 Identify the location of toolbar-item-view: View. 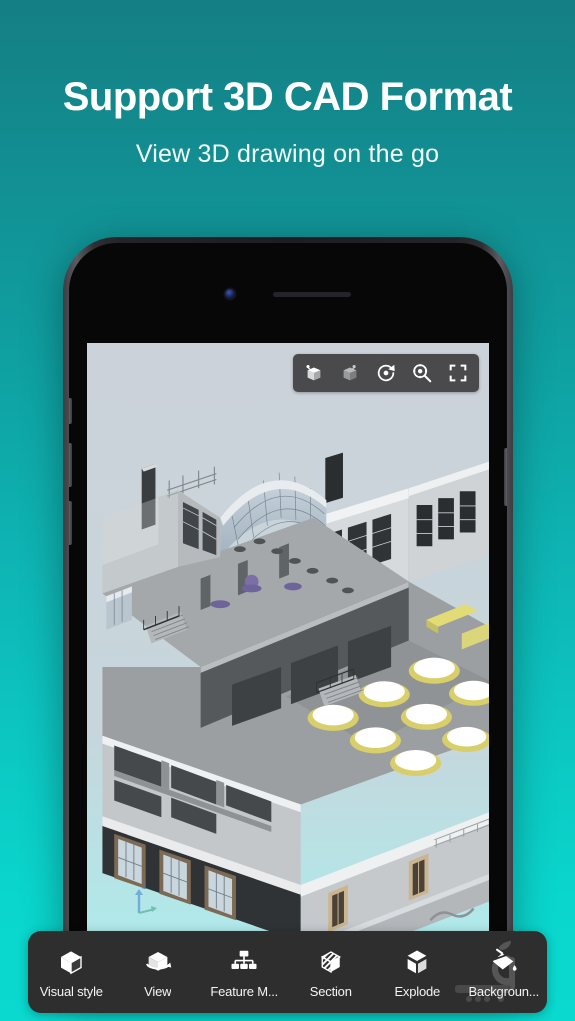
(158, 972).